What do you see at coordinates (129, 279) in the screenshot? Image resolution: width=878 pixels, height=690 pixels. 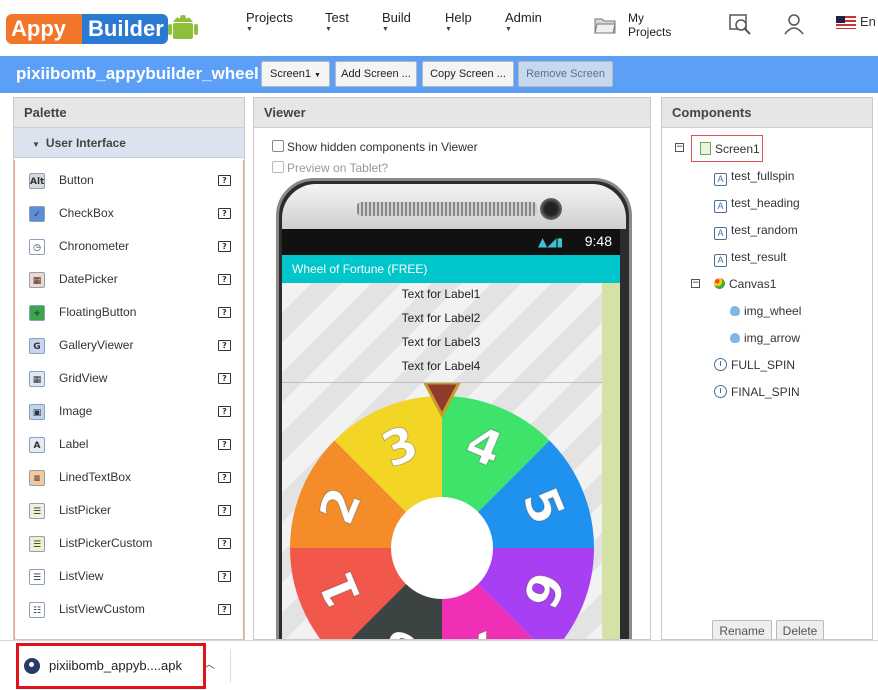 I see `palette-item-datepicker: ▦ DatePicker?` at bounding box center [129, 279].